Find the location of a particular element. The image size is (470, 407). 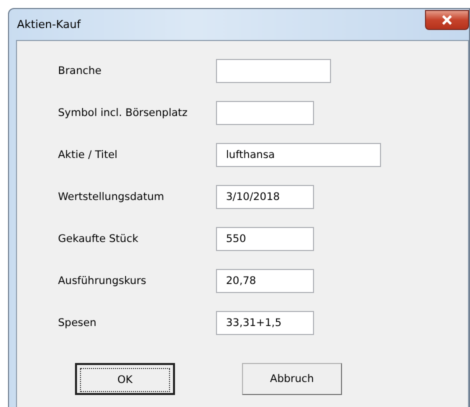

input-field: lufthansa is located at coordinates (298, 154).